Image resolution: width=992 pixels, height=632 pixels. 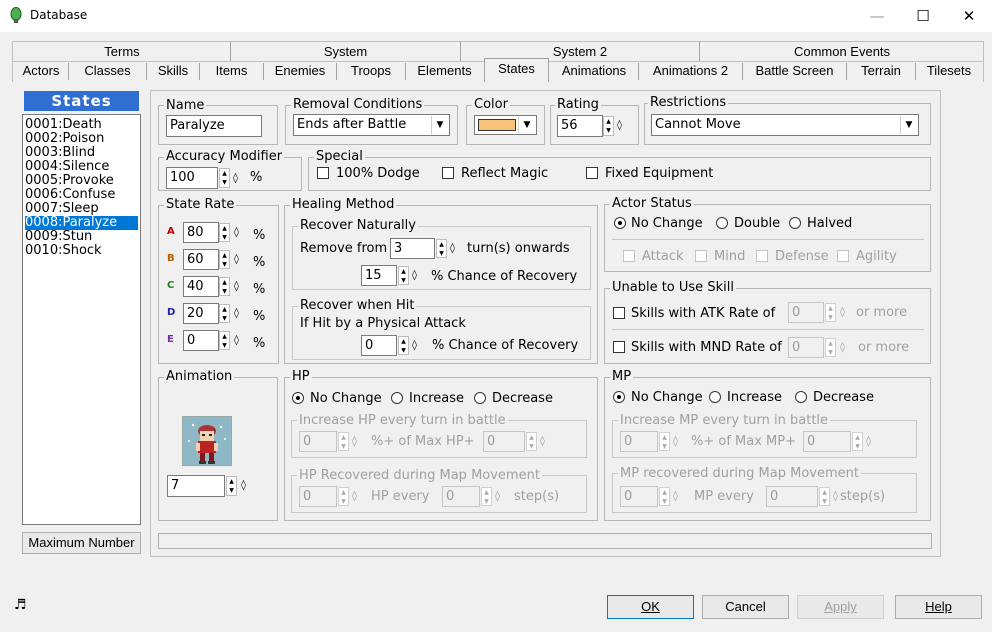 What do you see at coordinates (881, 71) in the screenshot?
I see `tab-terrain: Terrain` at bounding box center [881, 71].